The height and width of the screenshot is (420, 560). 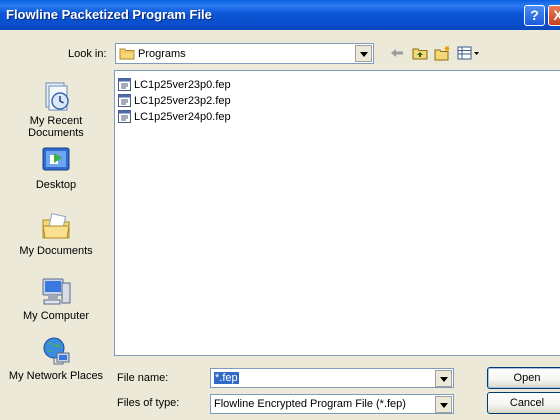 What do you see at coordinates (523, 403) in the screenshot?
I see `cancel-button: Cancel` at bounding box center [523, 403].